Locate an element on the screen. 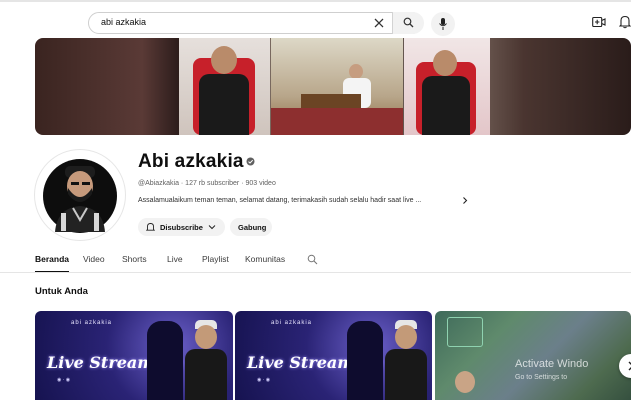  verified-icon is located at coordinates (250, 161).